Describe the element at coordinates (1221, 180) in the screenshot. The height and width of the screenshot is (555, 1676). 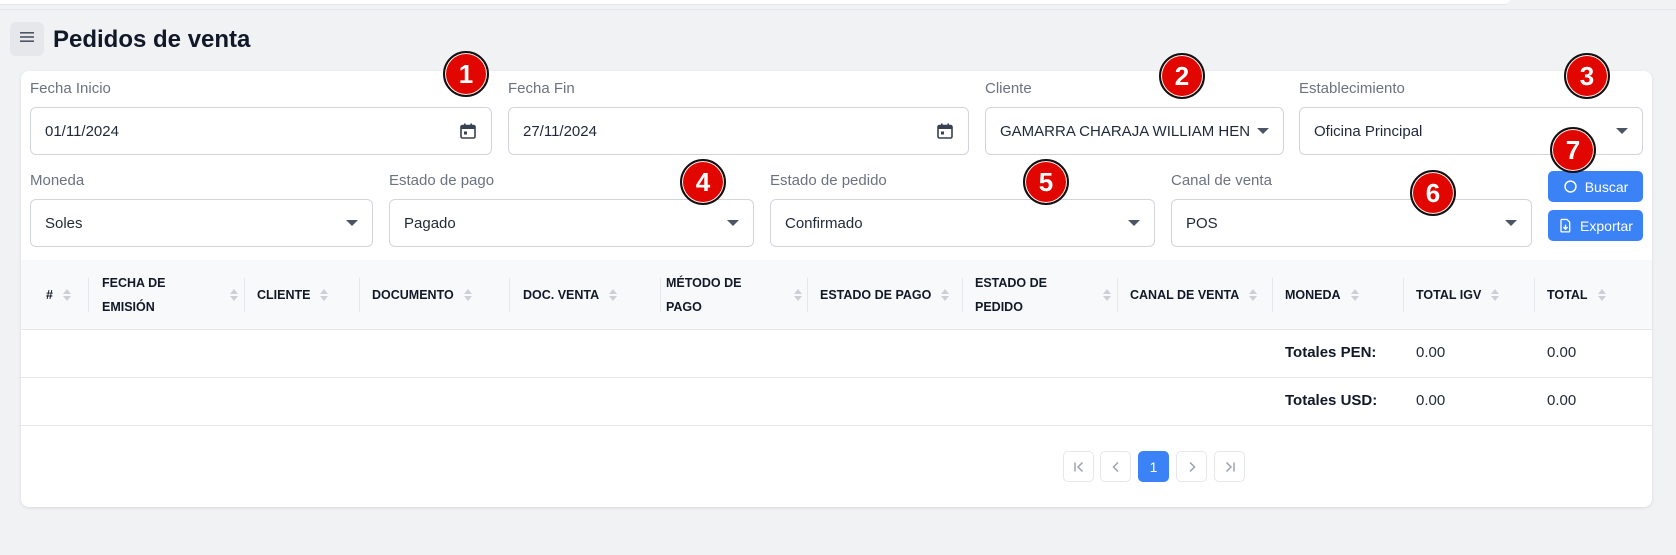
I see `canal-venta-label: Canal de venta` at that location.